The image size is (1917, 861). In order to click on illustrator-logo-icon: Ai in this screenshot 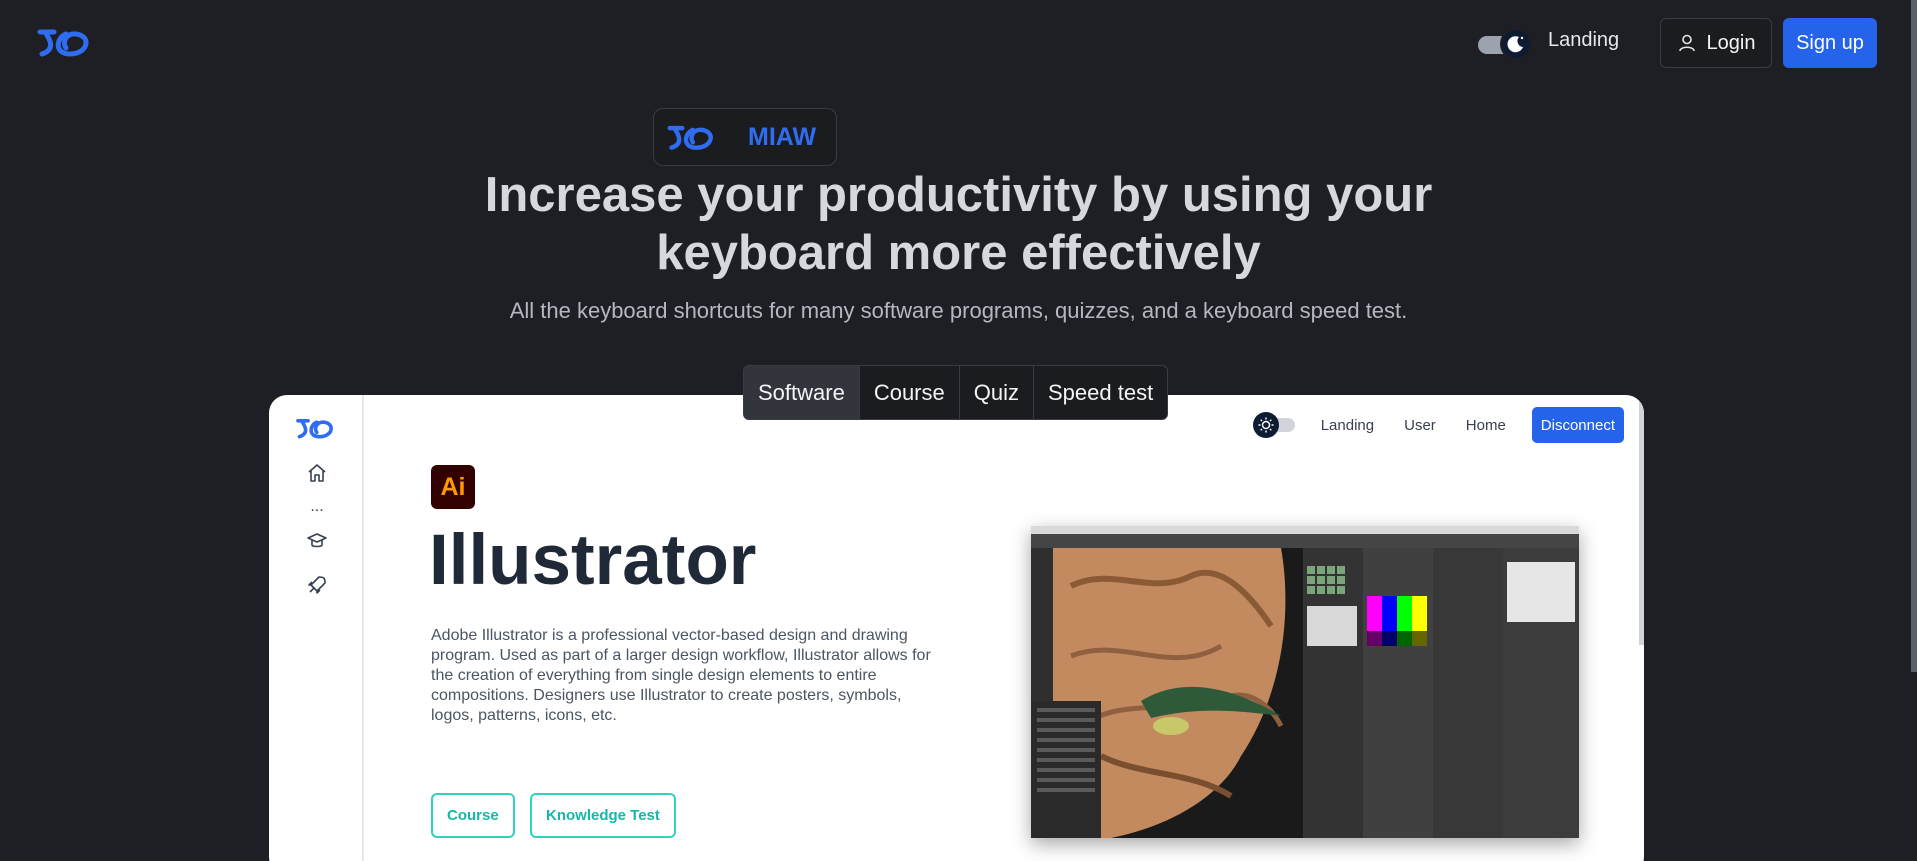, I will do `click(453, 487)`.